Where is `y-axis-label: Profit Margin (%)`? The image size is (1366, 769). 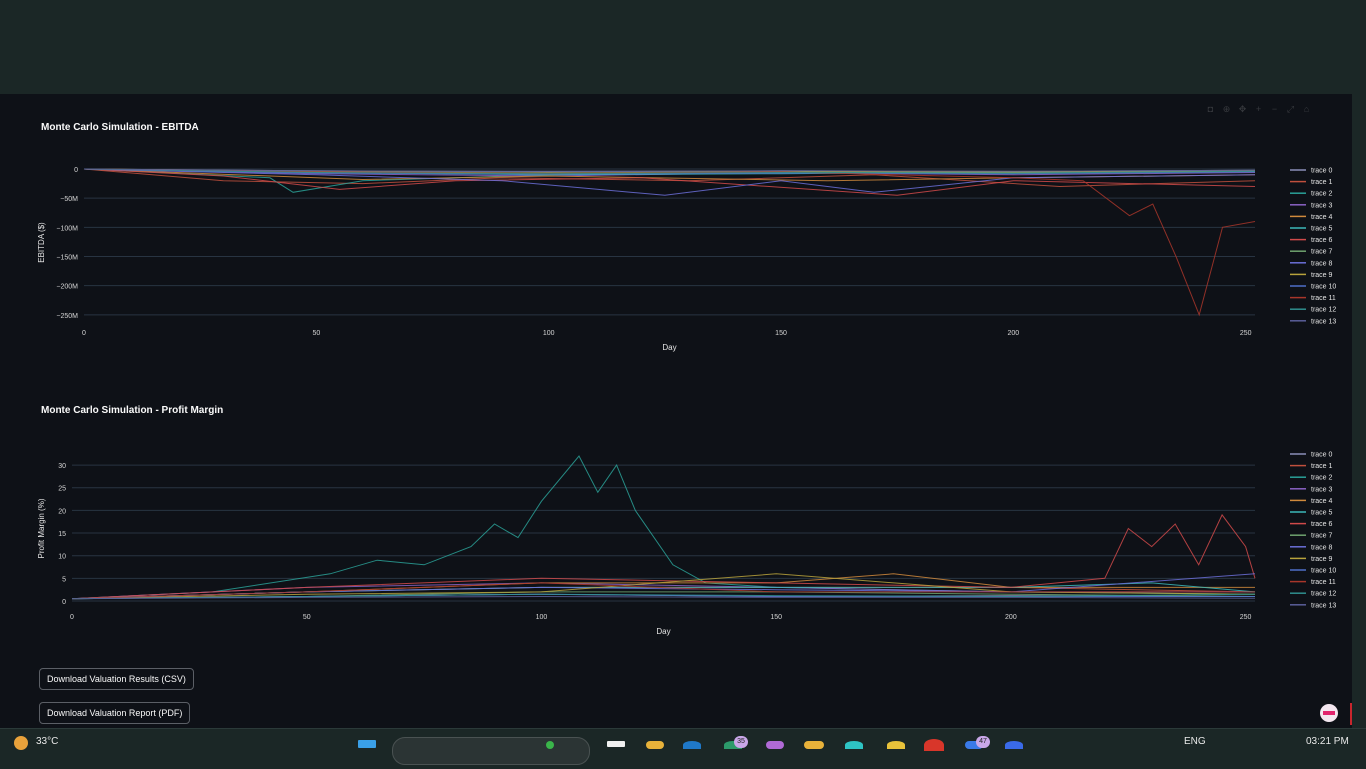 y-axis-label: Profit Margin (%) is located at coordinates (41, 528).